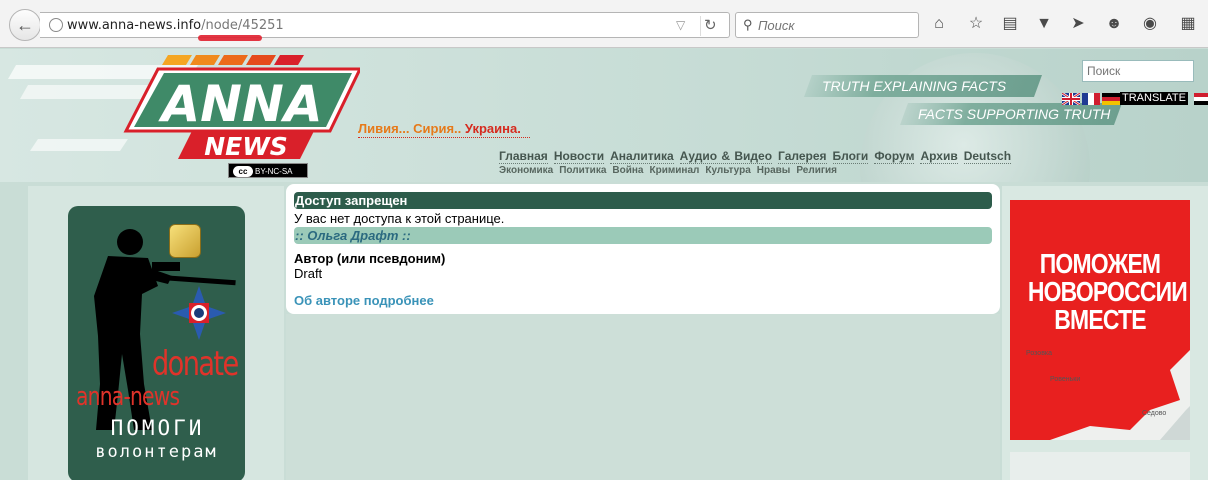 The height and width of the screenshot is (480, 1208). Describe the element at coordinates (308, 273) in the screenshot. I see `author-field-value: Draft` at that location.